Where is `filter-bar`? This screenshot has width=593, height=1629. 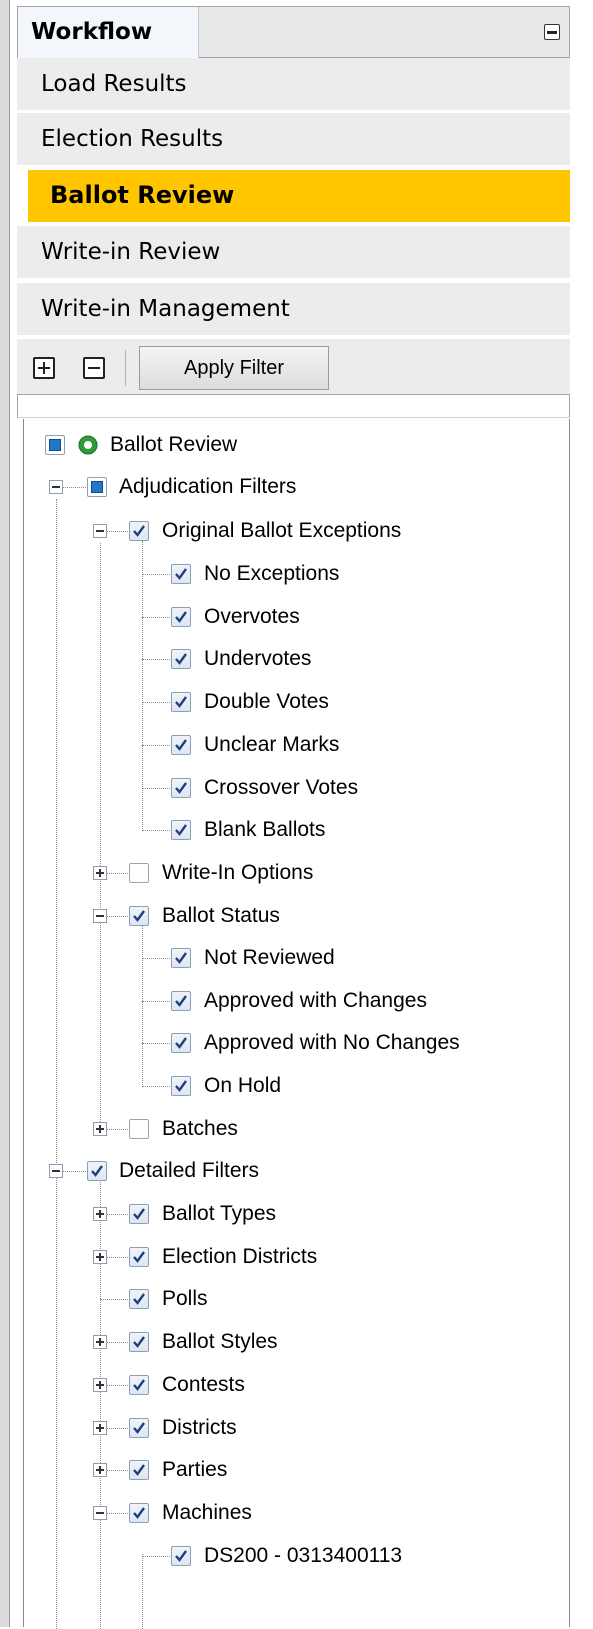
filter-bar is located at coordinates (293, 406).